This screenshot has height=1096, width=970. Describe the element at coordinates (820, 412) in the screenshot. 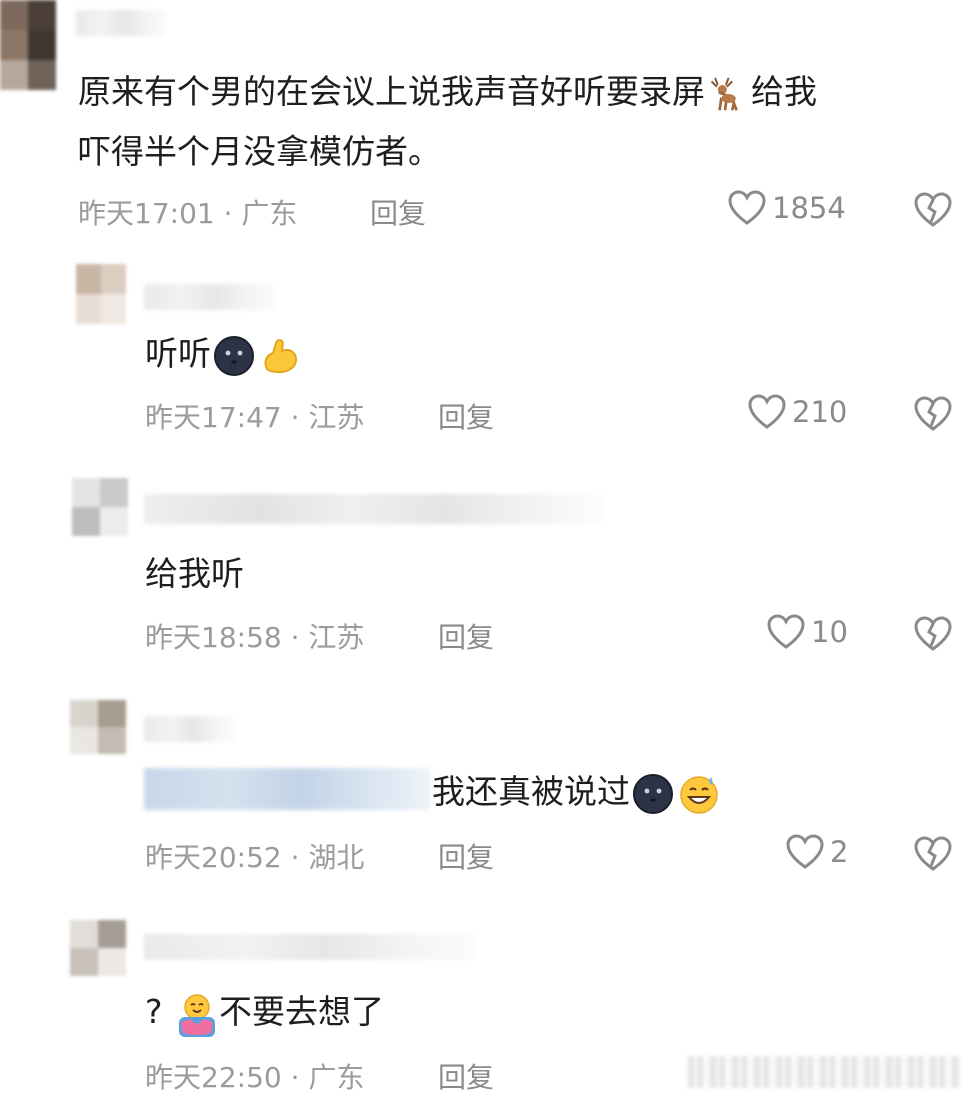

I see `like-count: 210` at that location.